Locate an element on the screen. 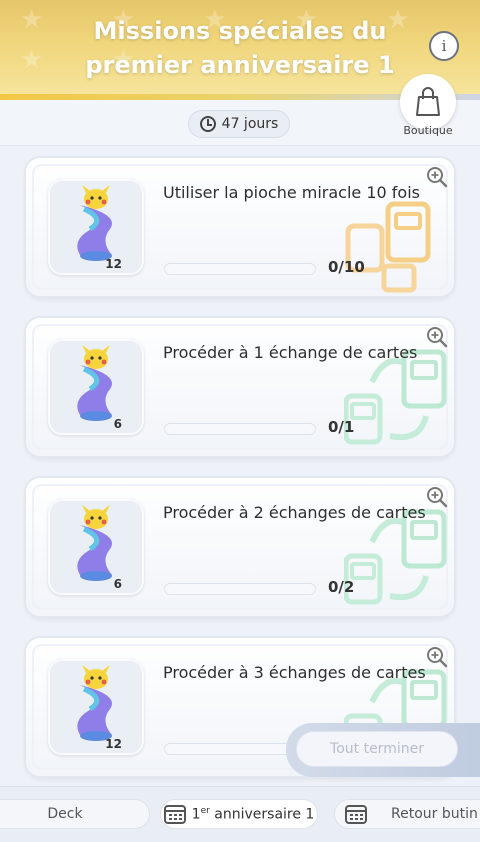  shopping-bag-icon is located at coordinates (428, 101).